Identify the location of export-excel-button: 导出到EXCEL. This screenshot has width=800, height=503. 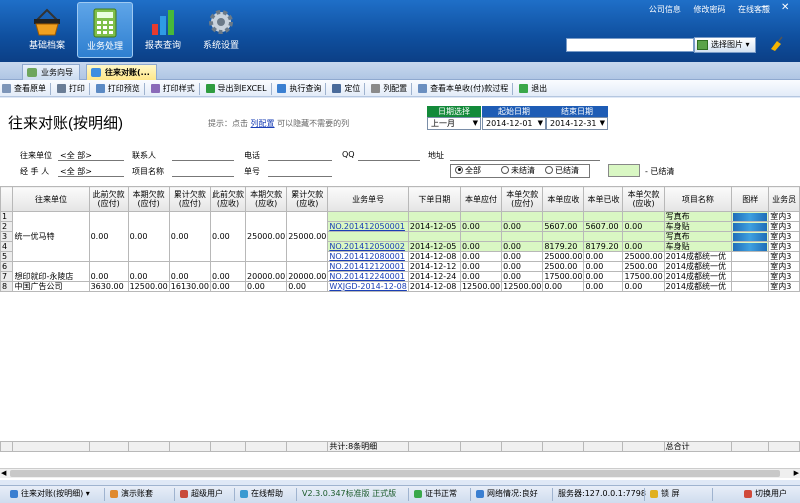
(237, 88).